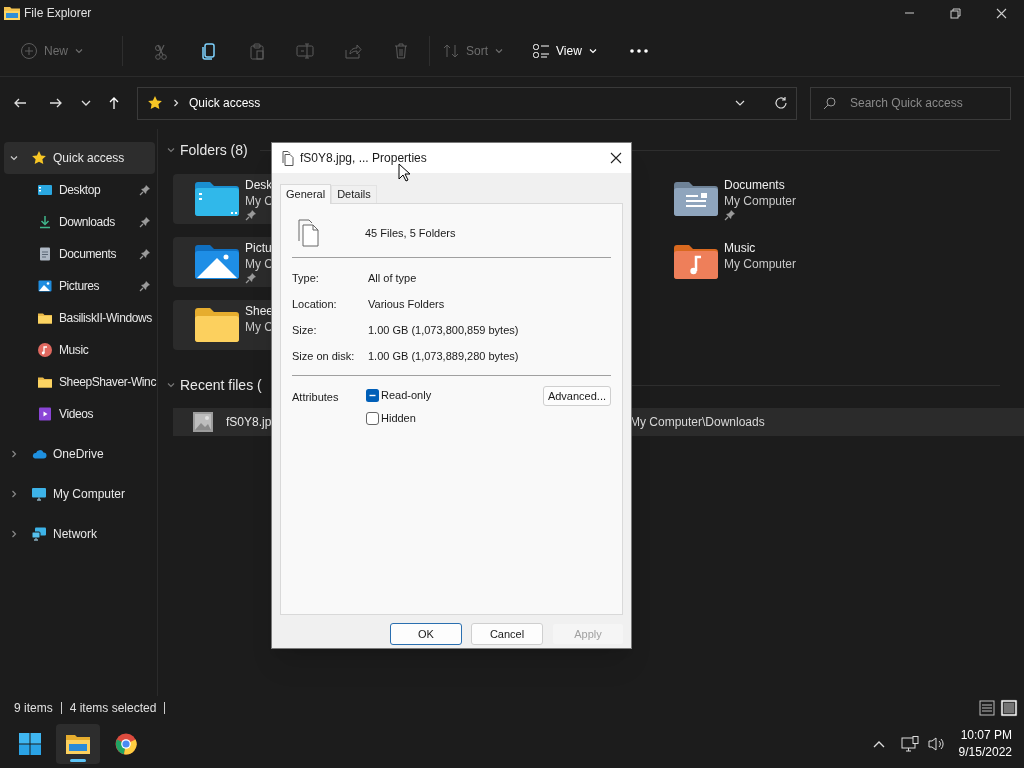 This screenshot has width=1024, height=768. What do you see at coordinates (259, 185) in the screenshot?
I see `folder-name: Desk` at bounding box center [259, 185].